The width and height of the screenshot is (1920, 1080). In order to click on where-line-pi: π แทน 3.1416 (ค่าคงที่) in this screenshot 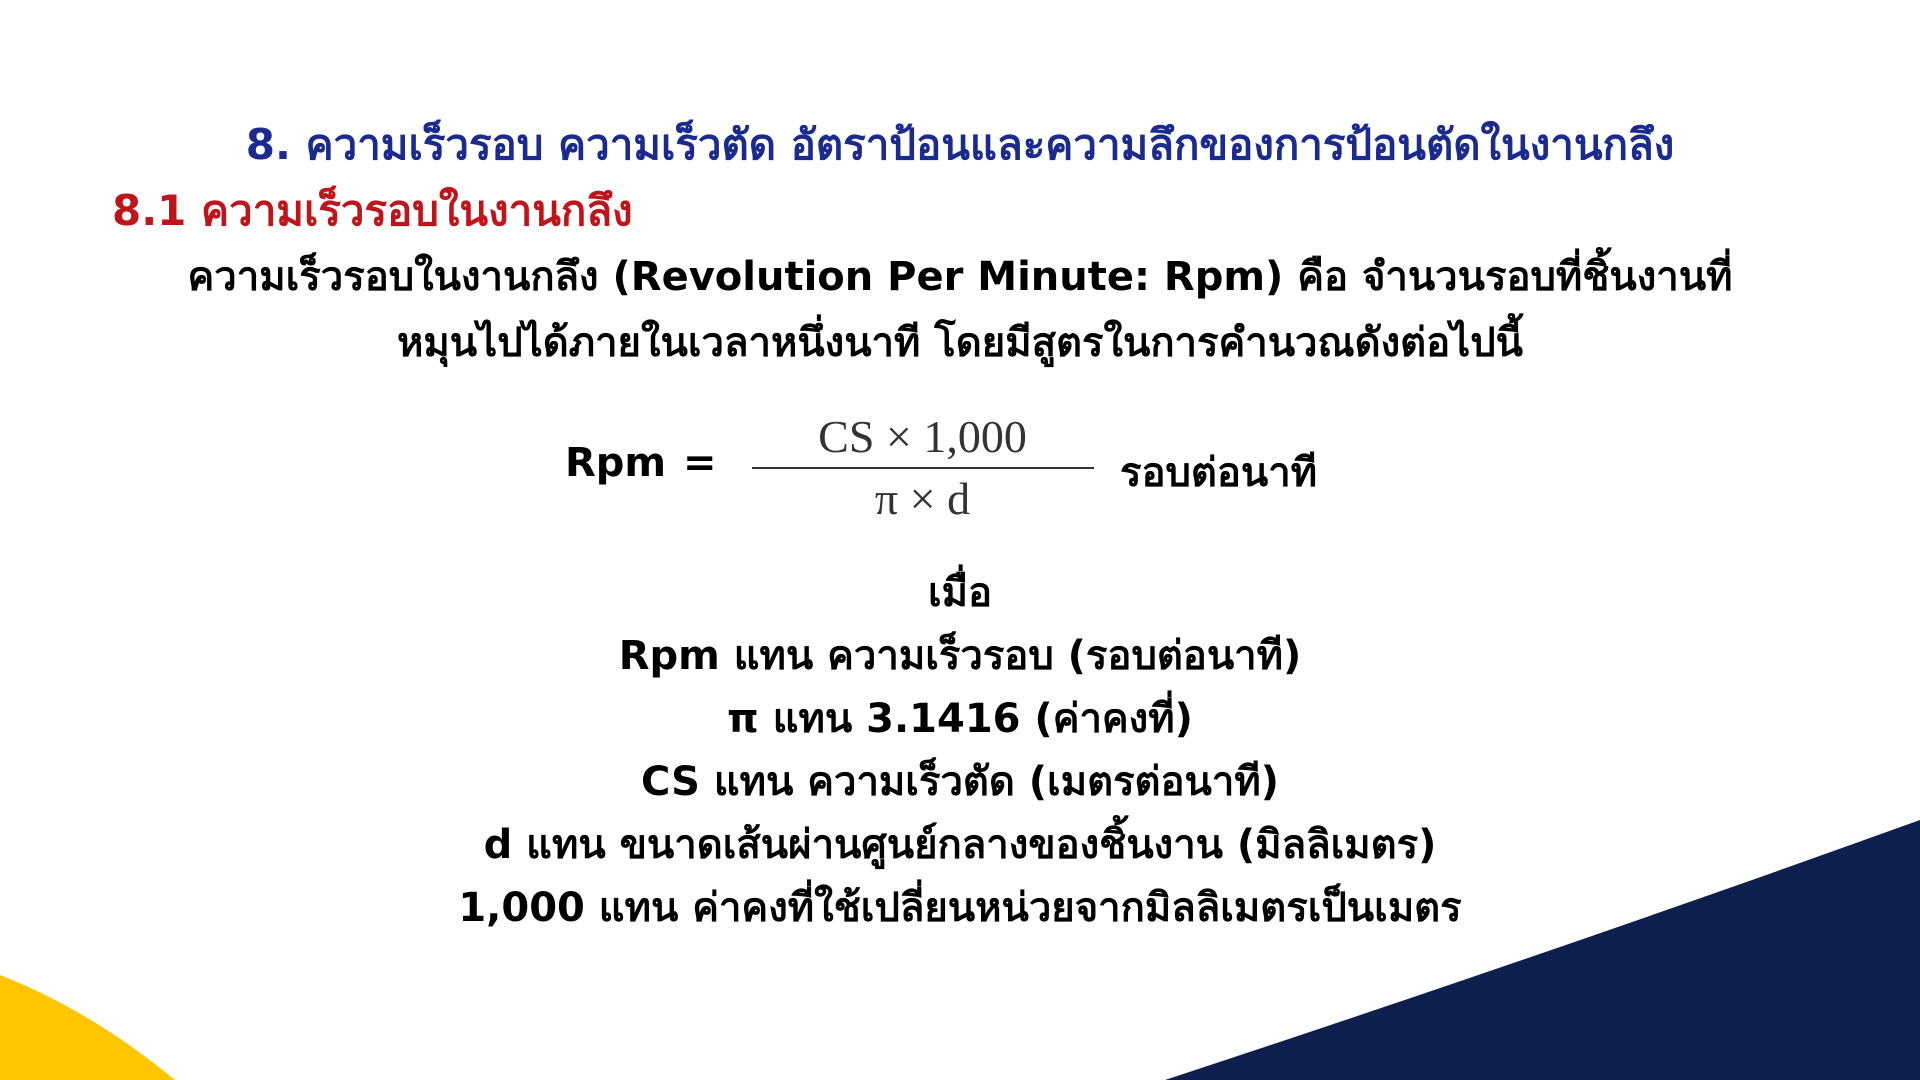, I will do `click(960, 719)`.